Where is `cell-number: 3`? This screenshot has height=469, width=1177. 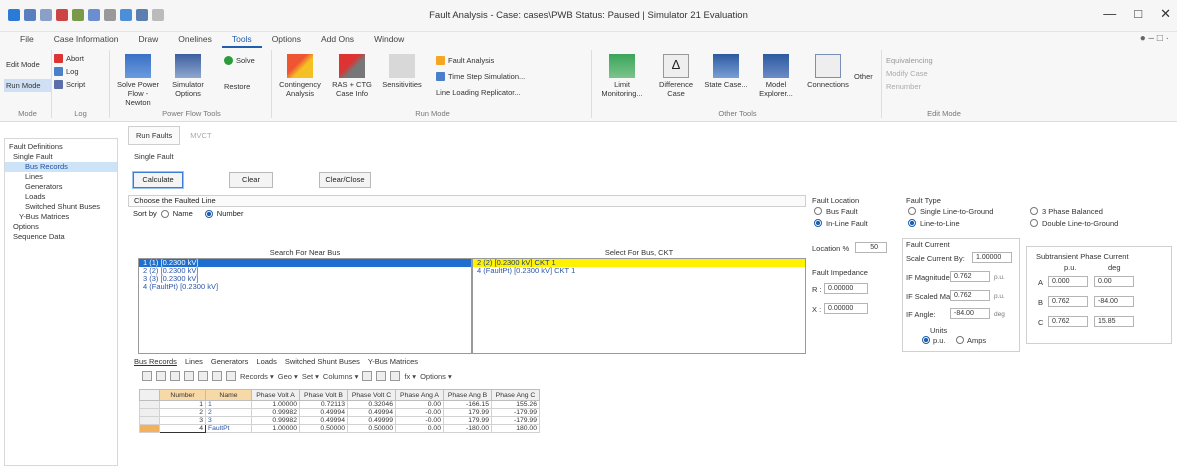 cell-number: 3 is located at coordinates (182, 420).